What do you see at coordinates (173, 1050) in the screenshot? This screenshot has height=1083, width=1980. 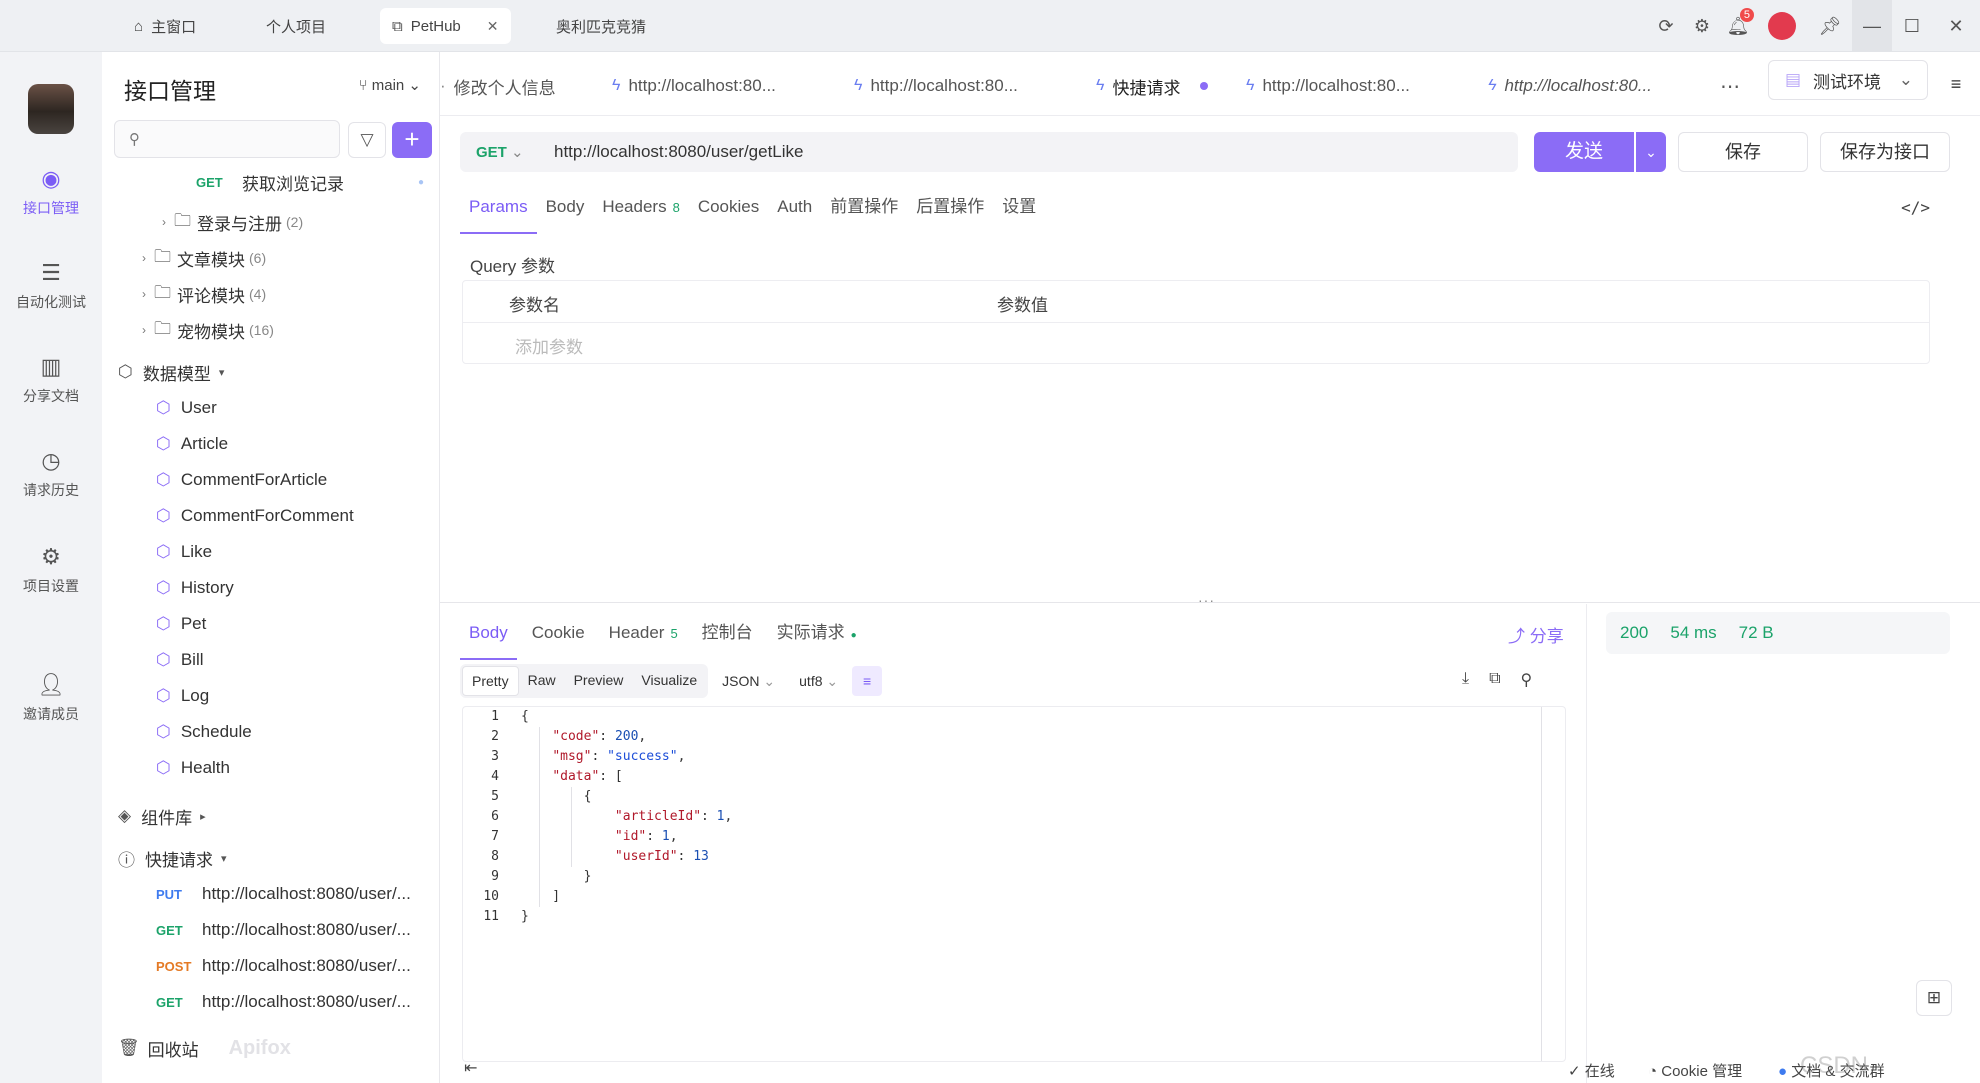 I see `trash-label: 回收站` at bounding box center [173, 1050].